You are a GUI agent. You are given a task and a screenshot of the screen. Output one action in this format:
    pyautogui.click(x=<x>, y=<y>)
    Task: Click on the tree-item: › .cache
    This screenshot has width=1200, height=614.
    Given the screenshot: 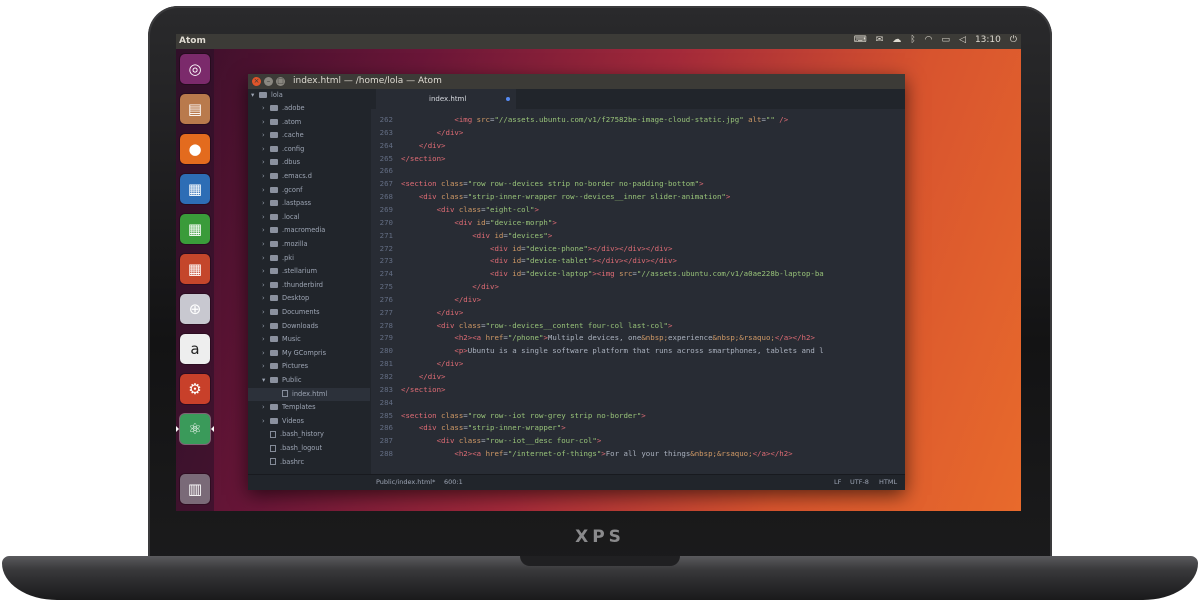 What is the action you would take?
    pyautogui.click(x=309, y=135)
    